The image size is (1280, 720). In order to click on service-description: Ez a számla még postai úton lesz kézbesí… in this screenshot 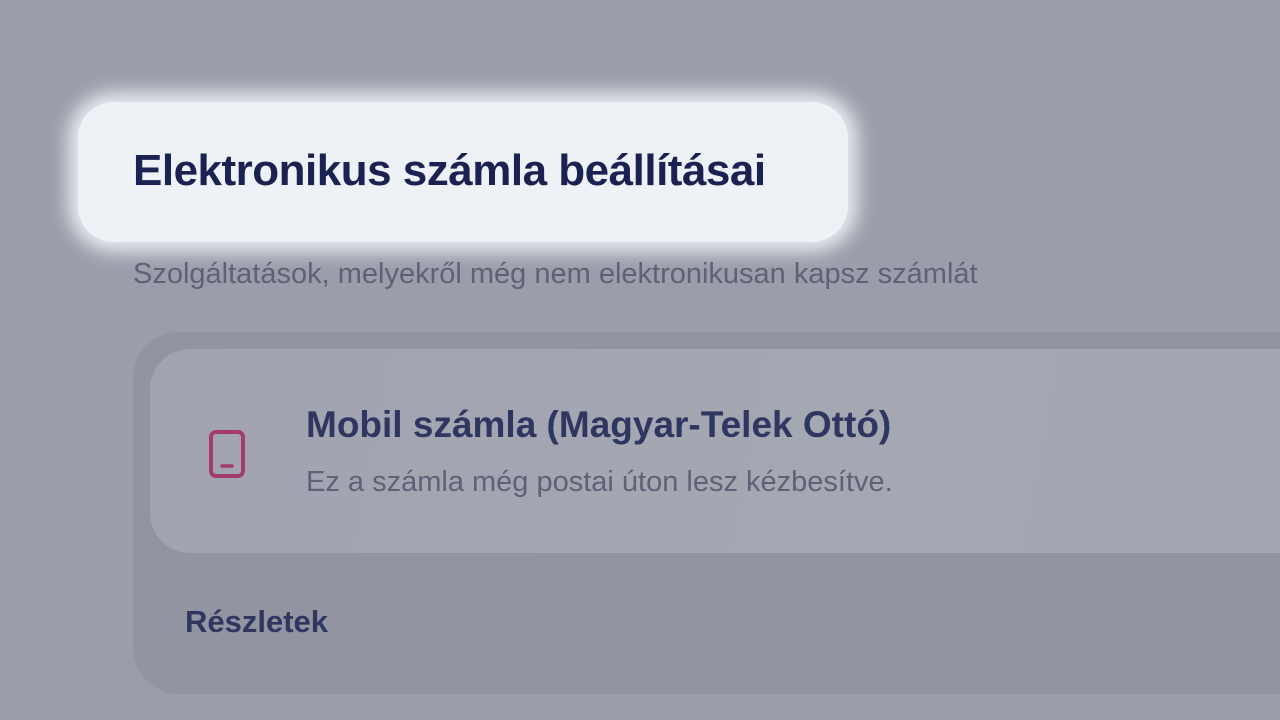, I will do `click(599, 482)`.